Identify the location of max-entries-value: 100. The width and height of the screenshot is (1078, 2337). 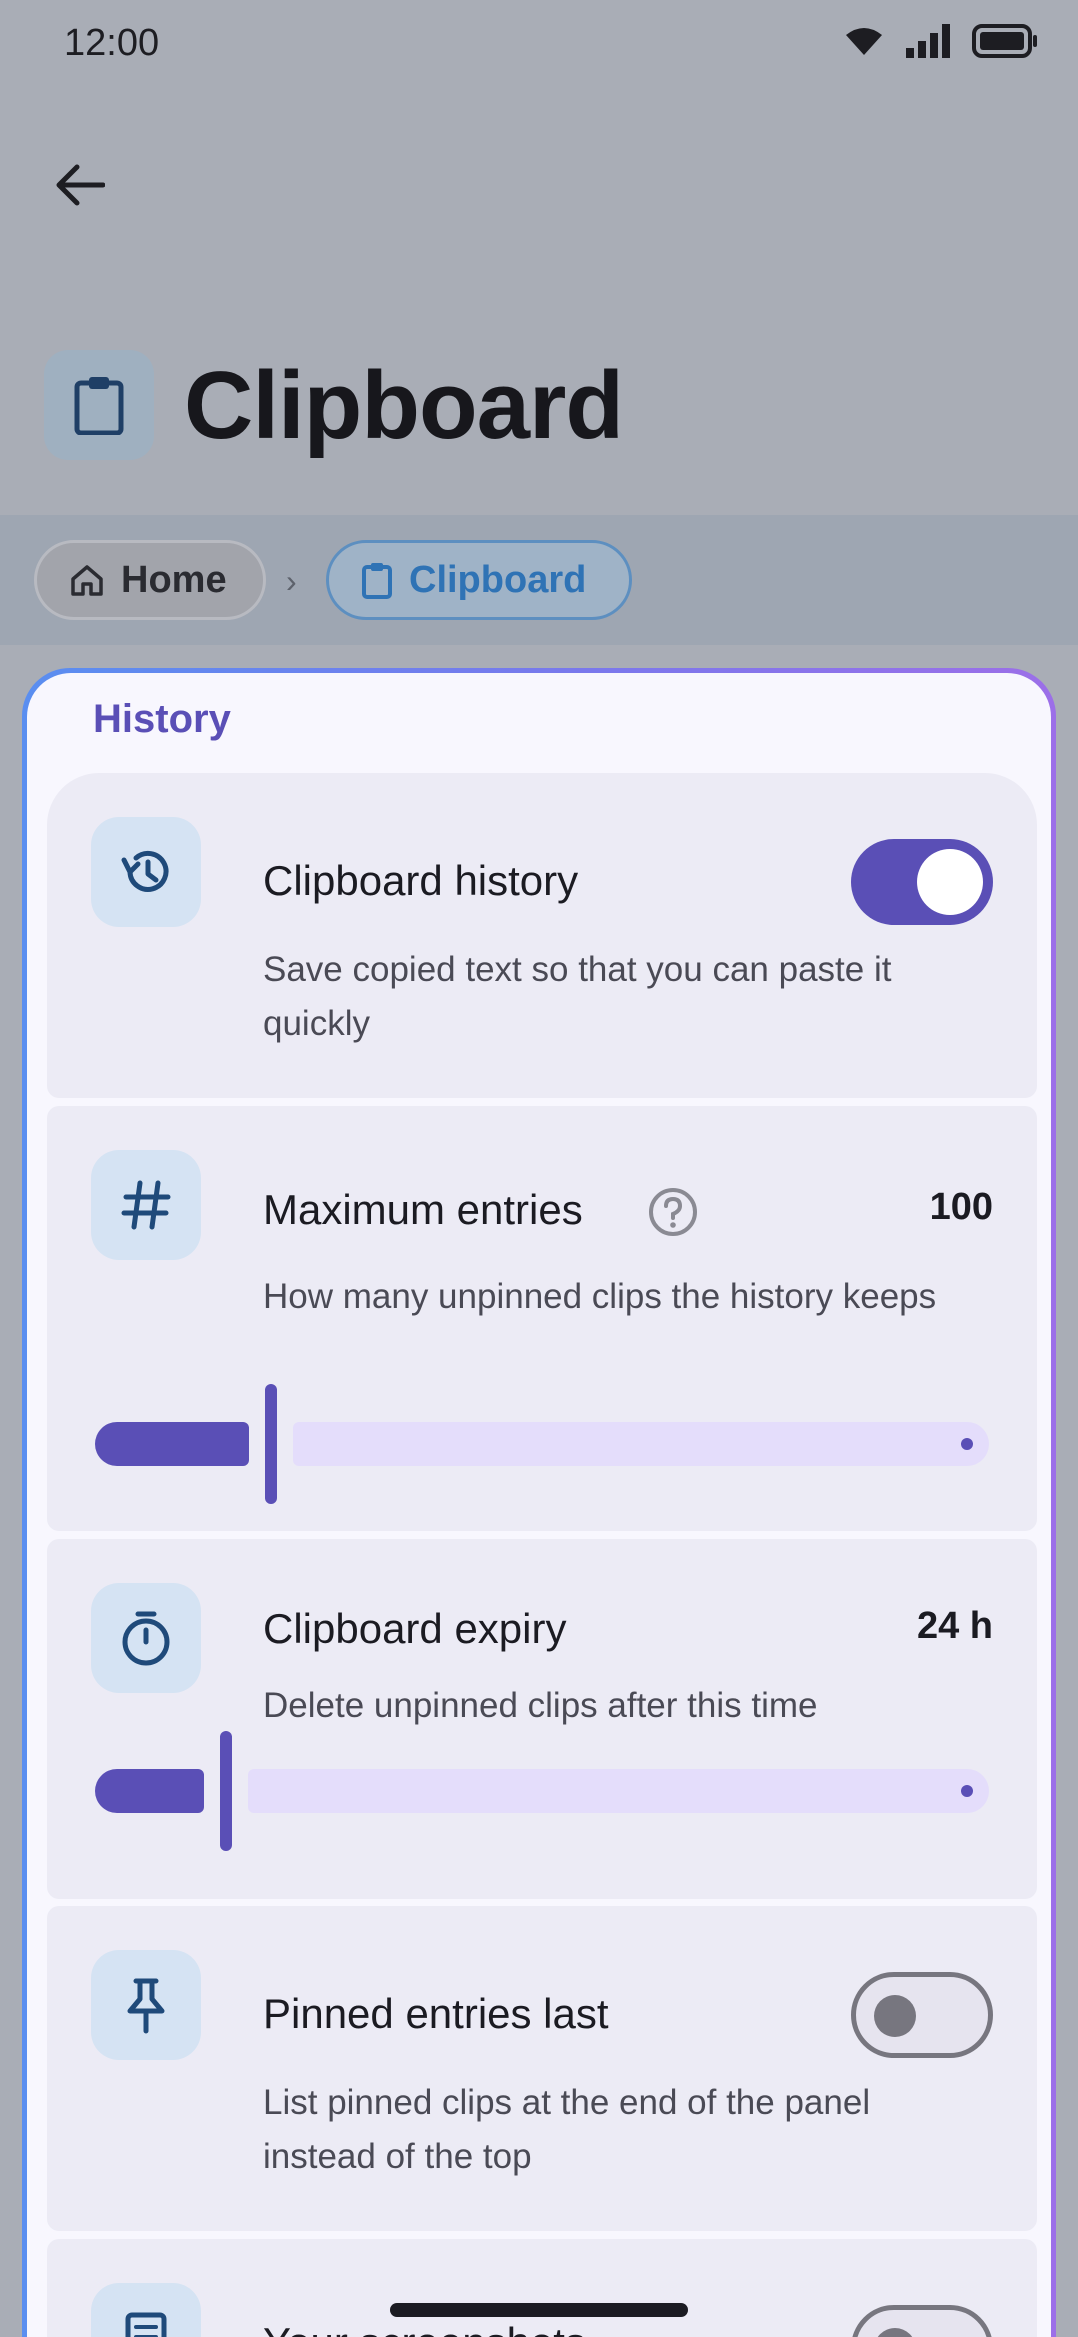
(961, 1207).